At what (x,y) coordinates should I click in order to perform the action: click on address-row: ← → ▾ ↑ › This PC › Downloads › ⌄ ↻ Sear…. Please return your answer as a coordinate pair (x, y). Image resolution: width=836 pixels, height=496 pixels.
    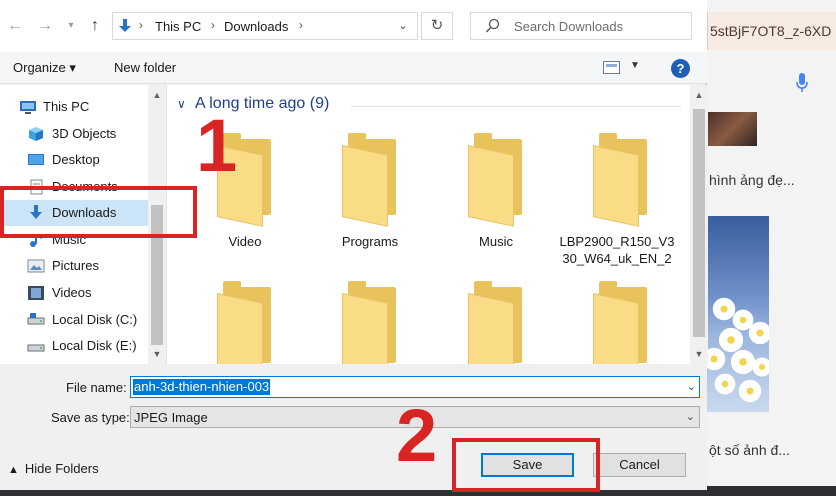
    Looking at the image, I should click on (353, 26).